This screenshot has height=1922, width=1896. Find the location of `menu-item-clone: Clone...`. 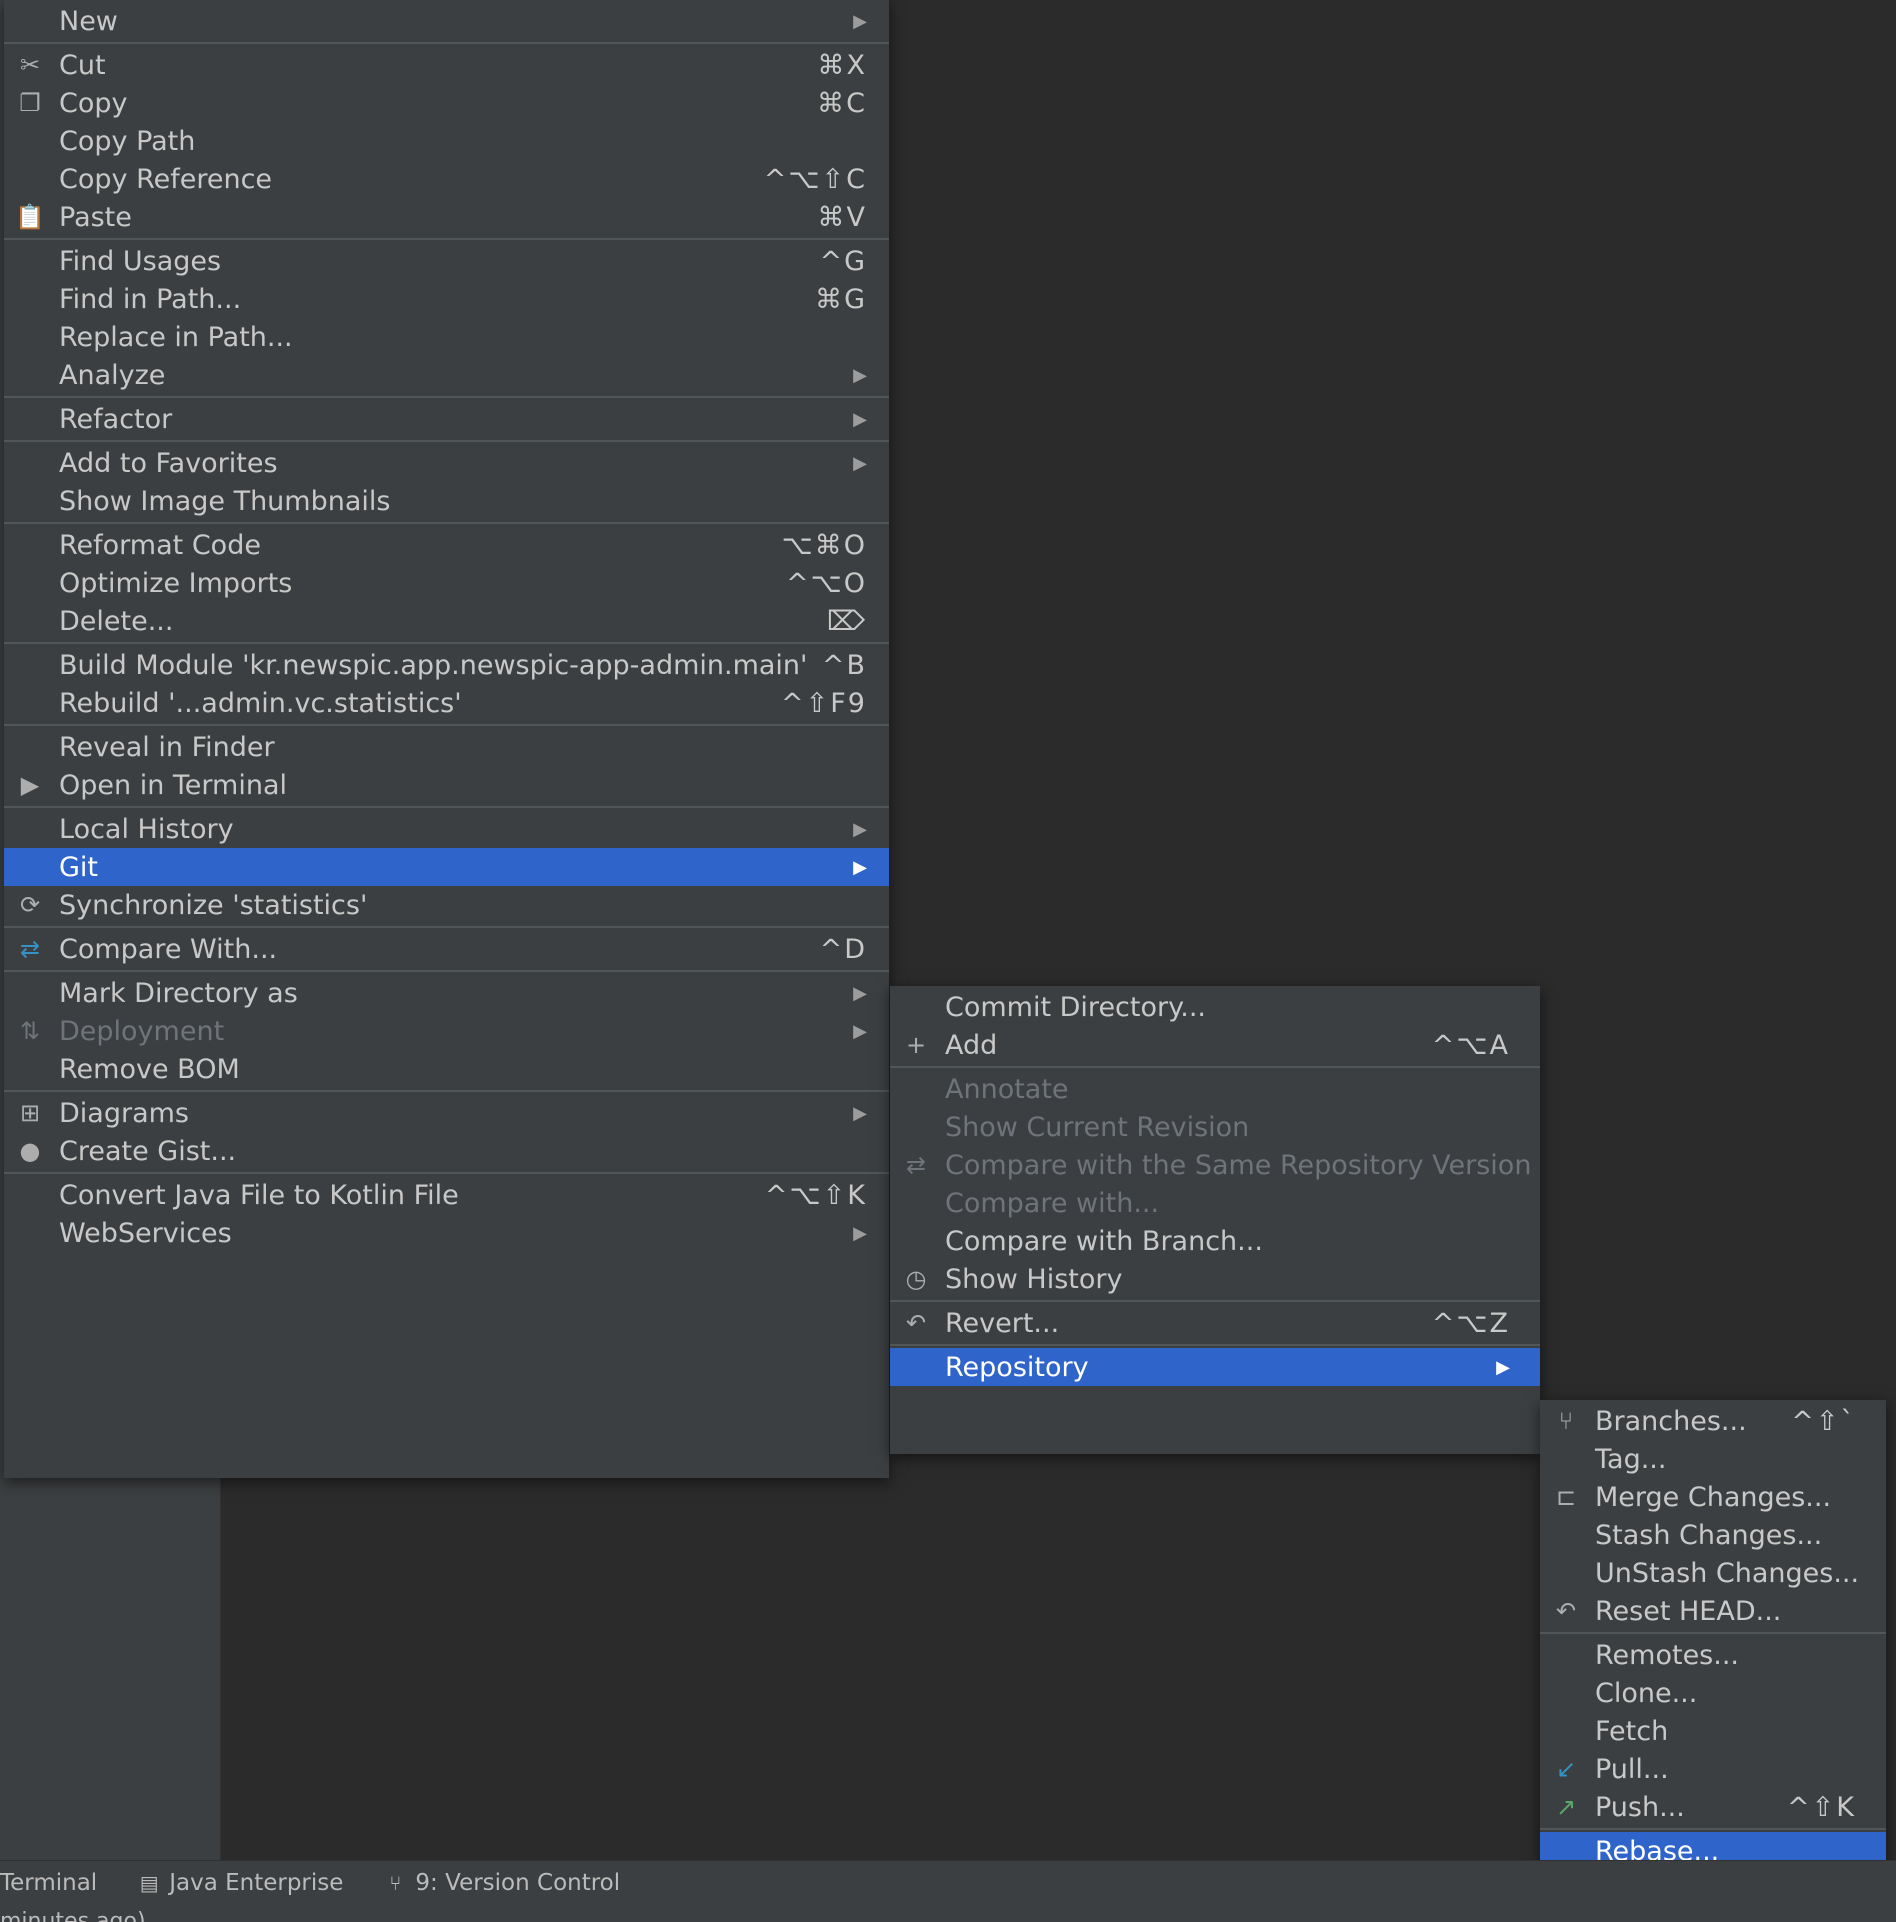

menu-item-clone: Clone... is located at coordinates (1713, 1693).